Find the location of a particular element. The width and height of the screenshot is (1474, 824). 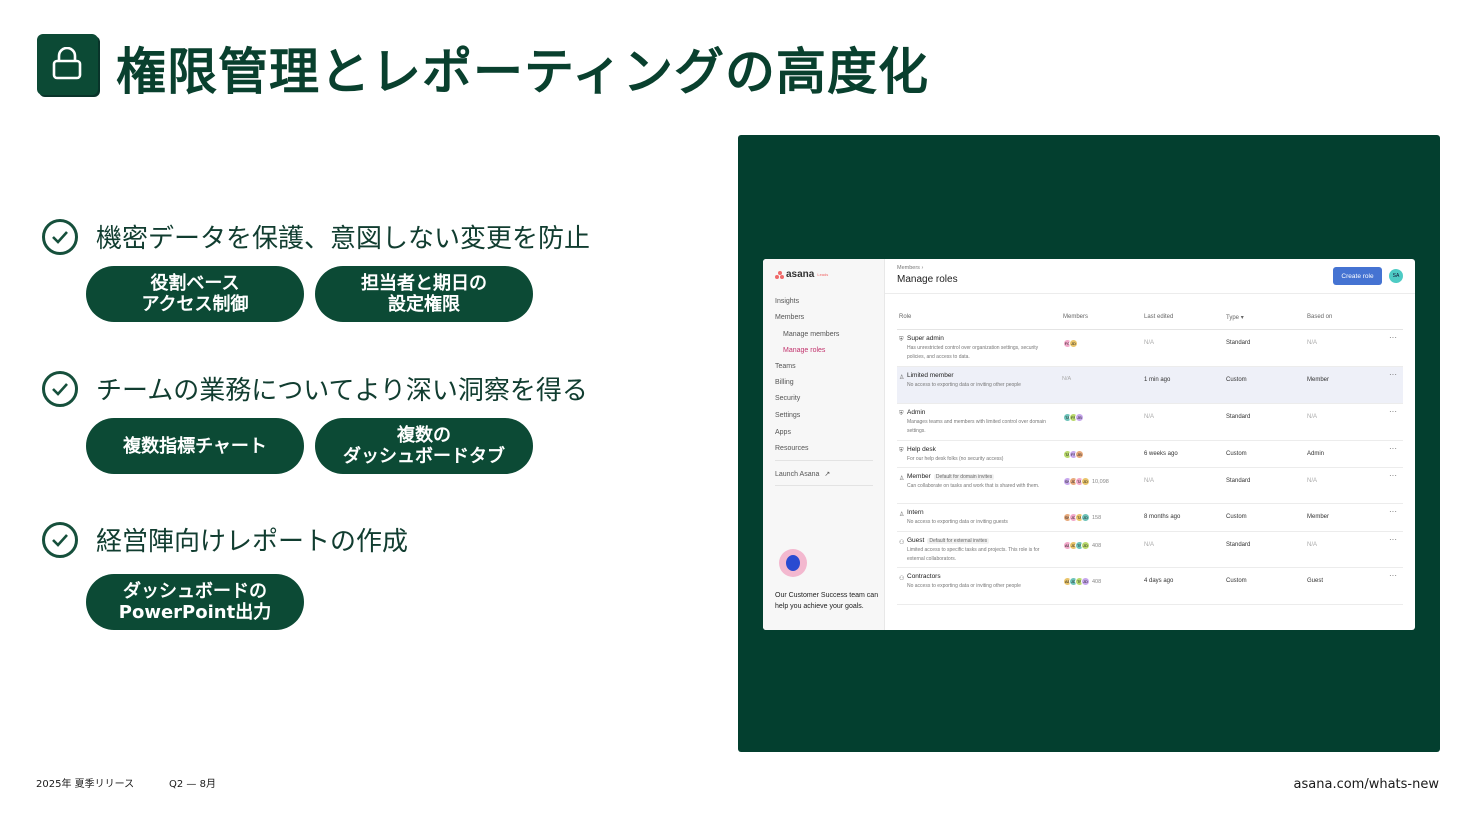

sidebar-item-teams: Teams is located at coordinates (785, 366).